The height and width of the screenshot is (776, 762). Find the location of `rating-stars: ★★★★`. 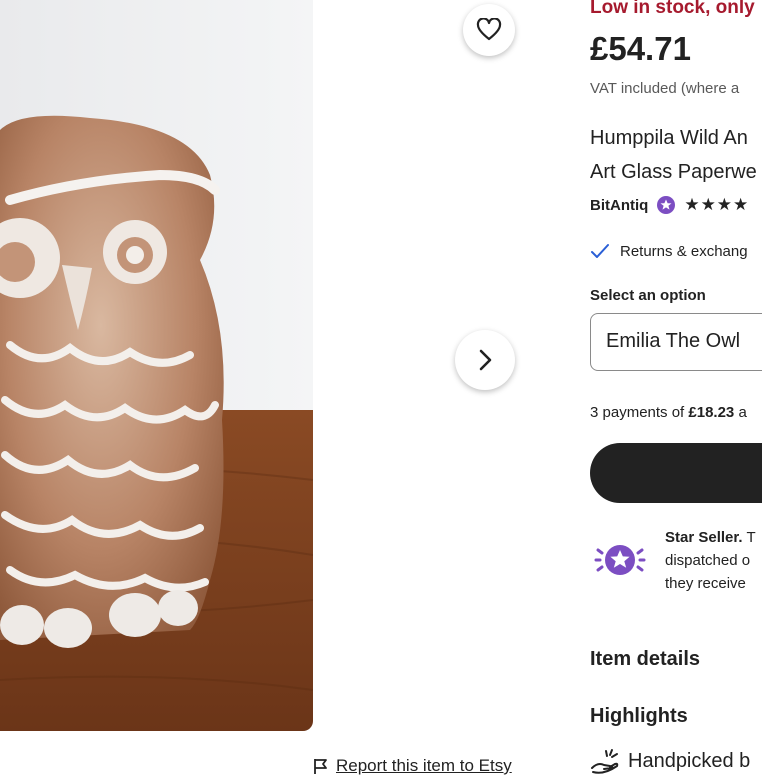

rating-stars: ★★★★ is located at coordinates (716, 205).